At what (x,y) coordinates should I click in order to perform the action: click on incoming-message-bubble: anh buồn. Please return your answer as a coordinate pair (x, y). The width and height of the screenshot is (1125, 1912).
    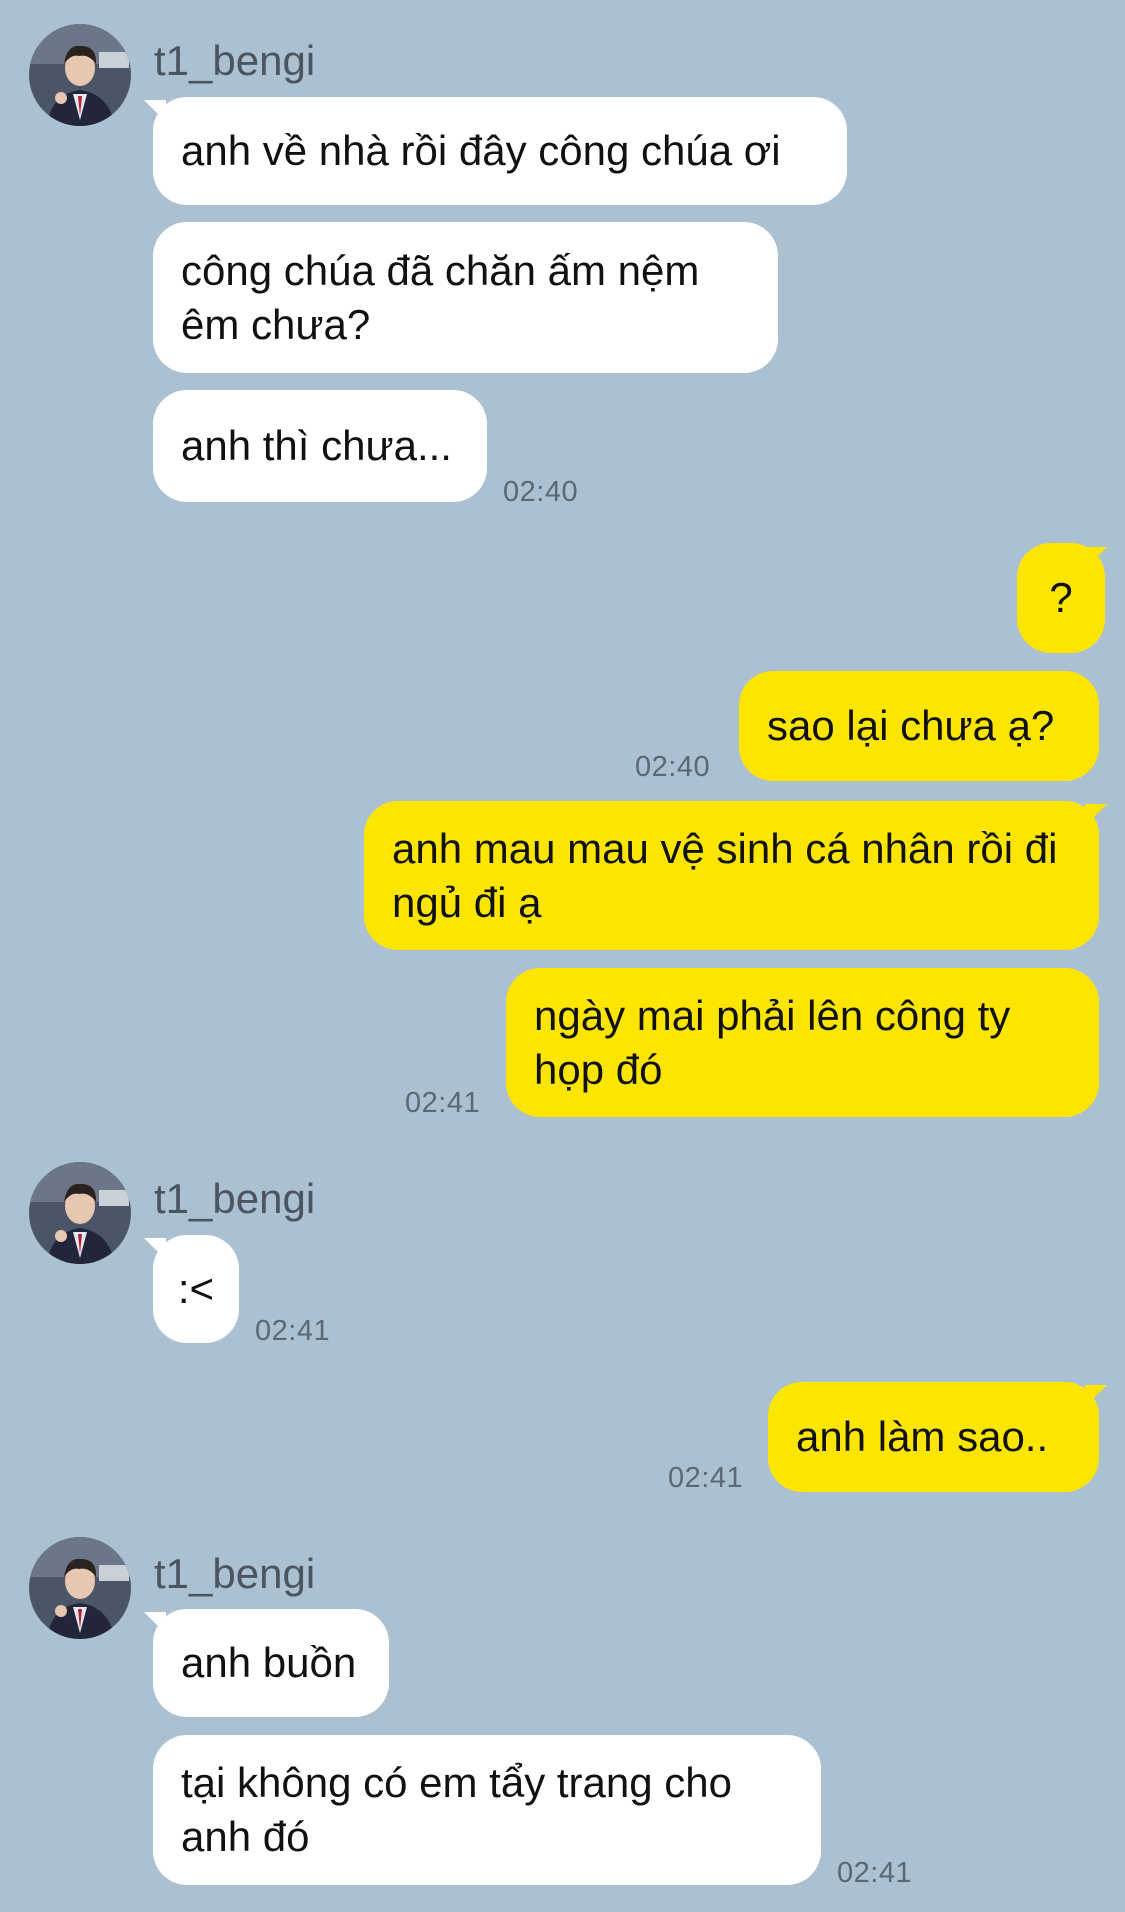
    Looking at the image, I should click on (271, 1663).